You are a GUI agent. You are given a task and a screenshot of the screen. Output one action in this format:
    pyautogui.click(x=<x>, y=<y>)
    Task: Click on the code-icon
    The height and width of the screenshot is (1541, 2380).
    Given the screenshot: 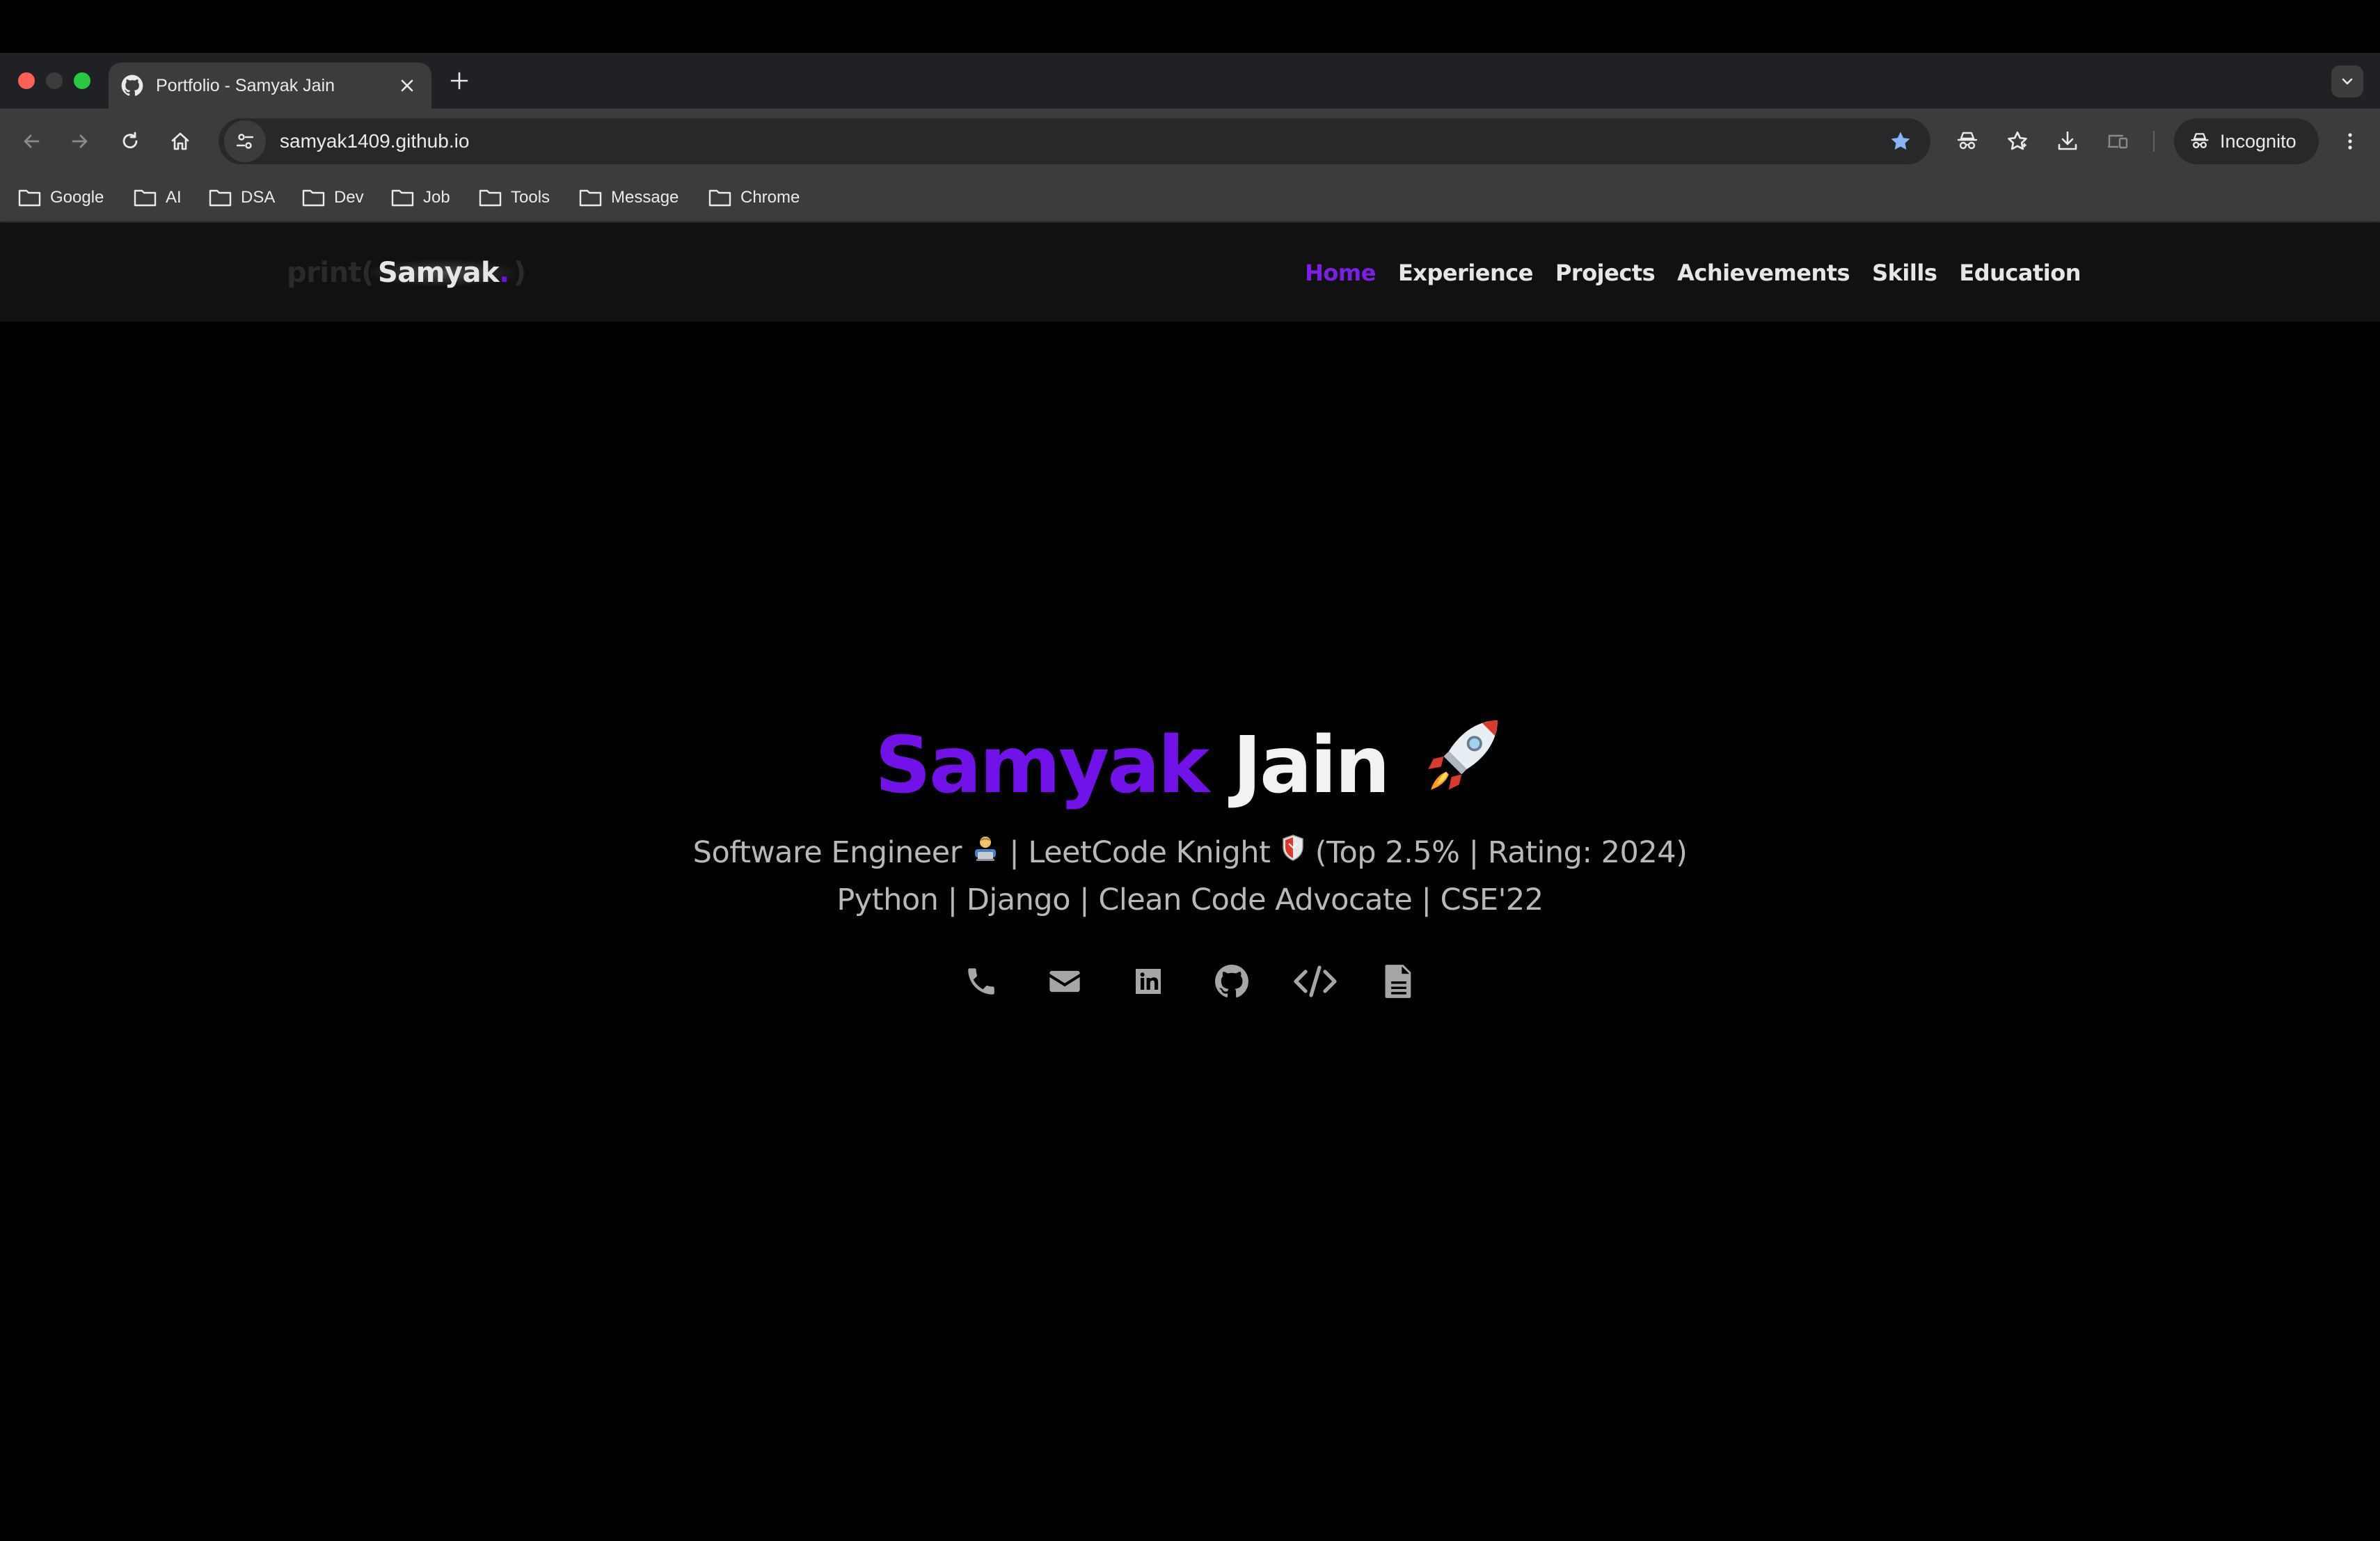 What is the action you would take?
    pyautogui.click(x=1315, y=981)
    